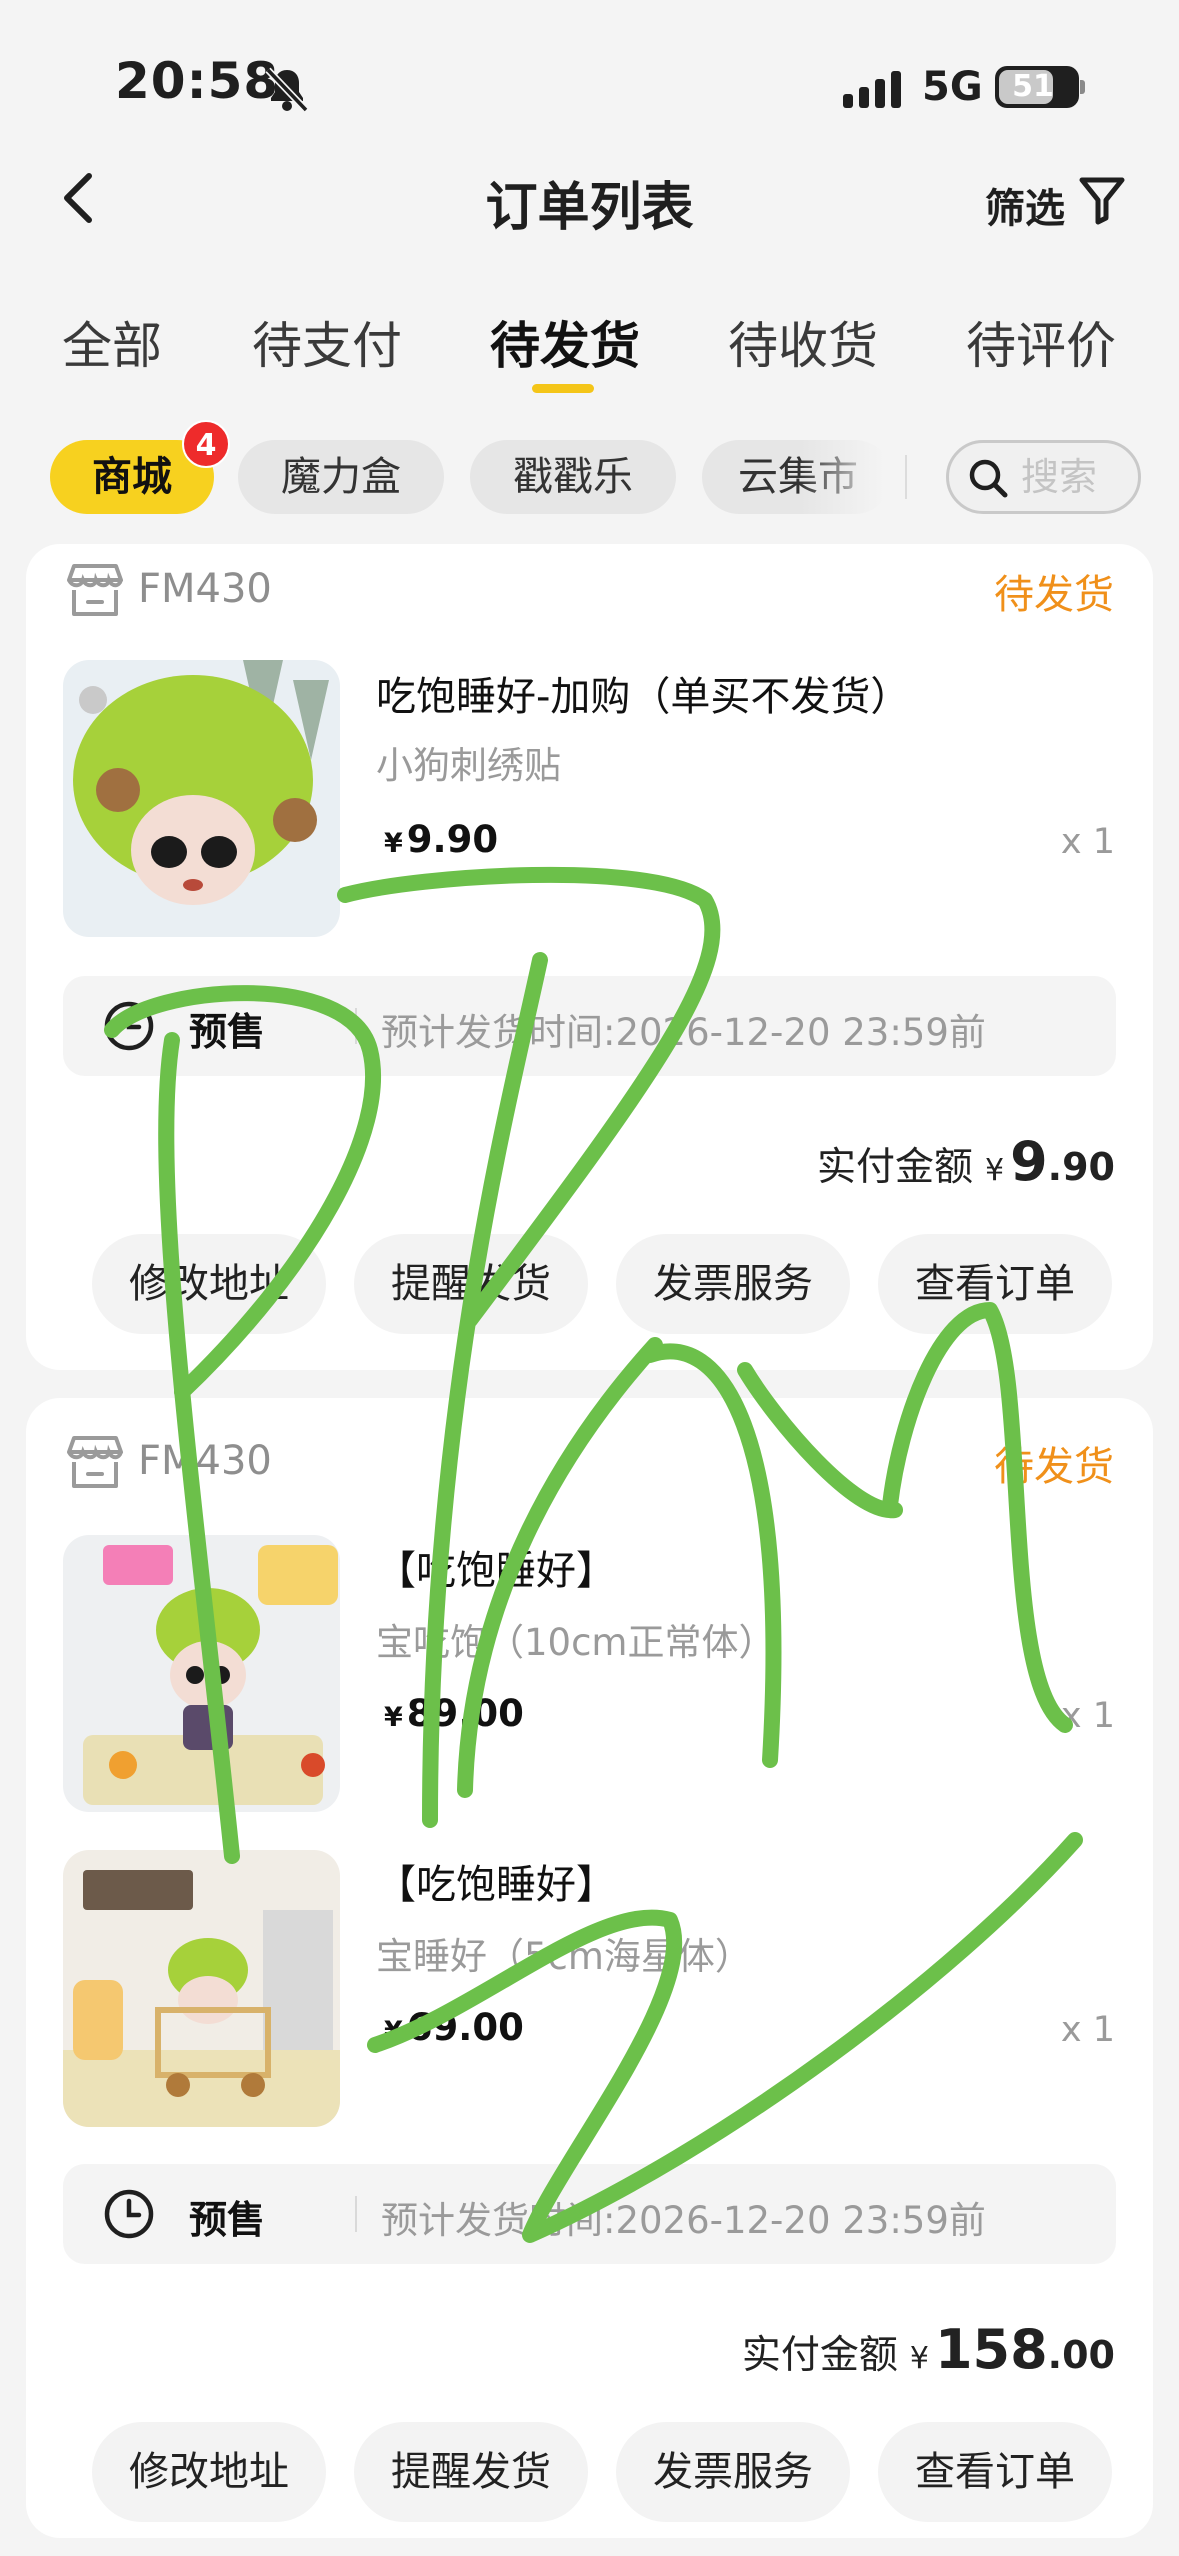 This screenshot has height=2556, width=1179. I want to click on tab-pending-review: 待评价, so click(1041, 342).